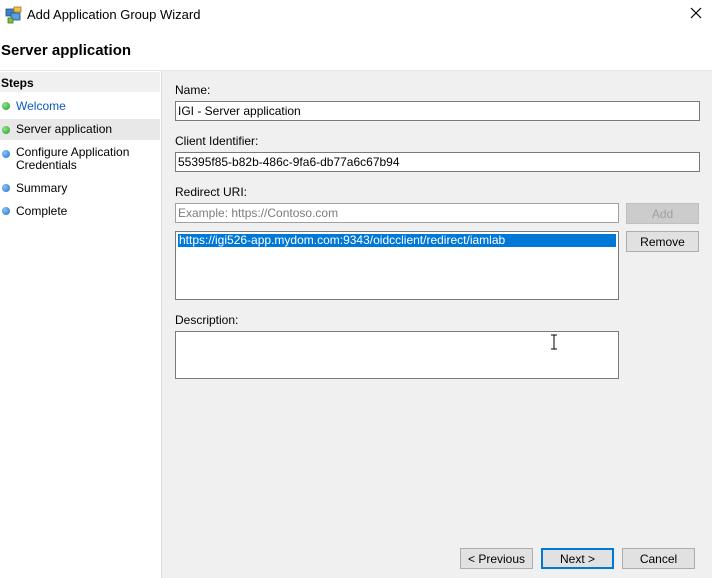 This screenshot has width=712, height=578. I want to click on close-icon, so click(696, 14).